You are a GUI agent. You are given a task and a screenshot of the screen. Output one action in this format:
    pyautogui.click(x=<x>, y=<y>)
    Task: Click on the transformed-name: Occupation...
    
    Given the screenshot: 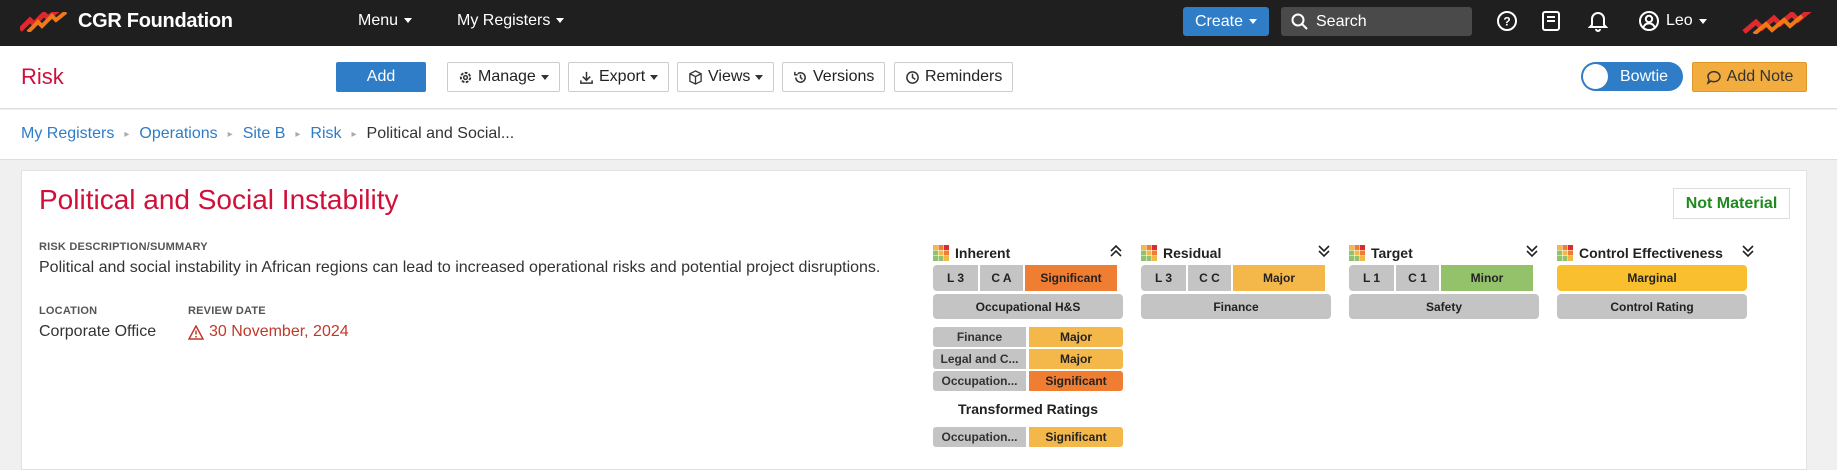 What is the action you would take?
    pyautogui.click(x=979, y=437)
    